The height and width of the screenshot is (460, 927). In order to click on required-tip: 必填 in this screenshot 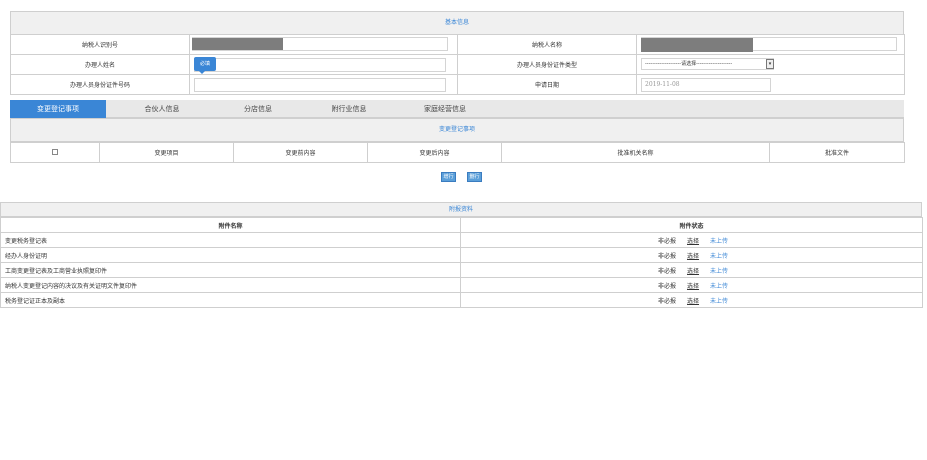, I will do `click(205, 65)`.